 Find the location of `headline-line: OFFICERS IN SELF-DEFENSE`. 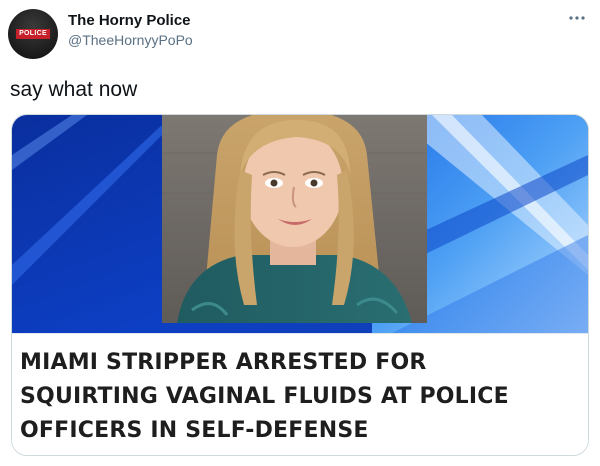

headline-line: OFFICERS IN SELF-DEFENSE is located at coordinates (194, 430).